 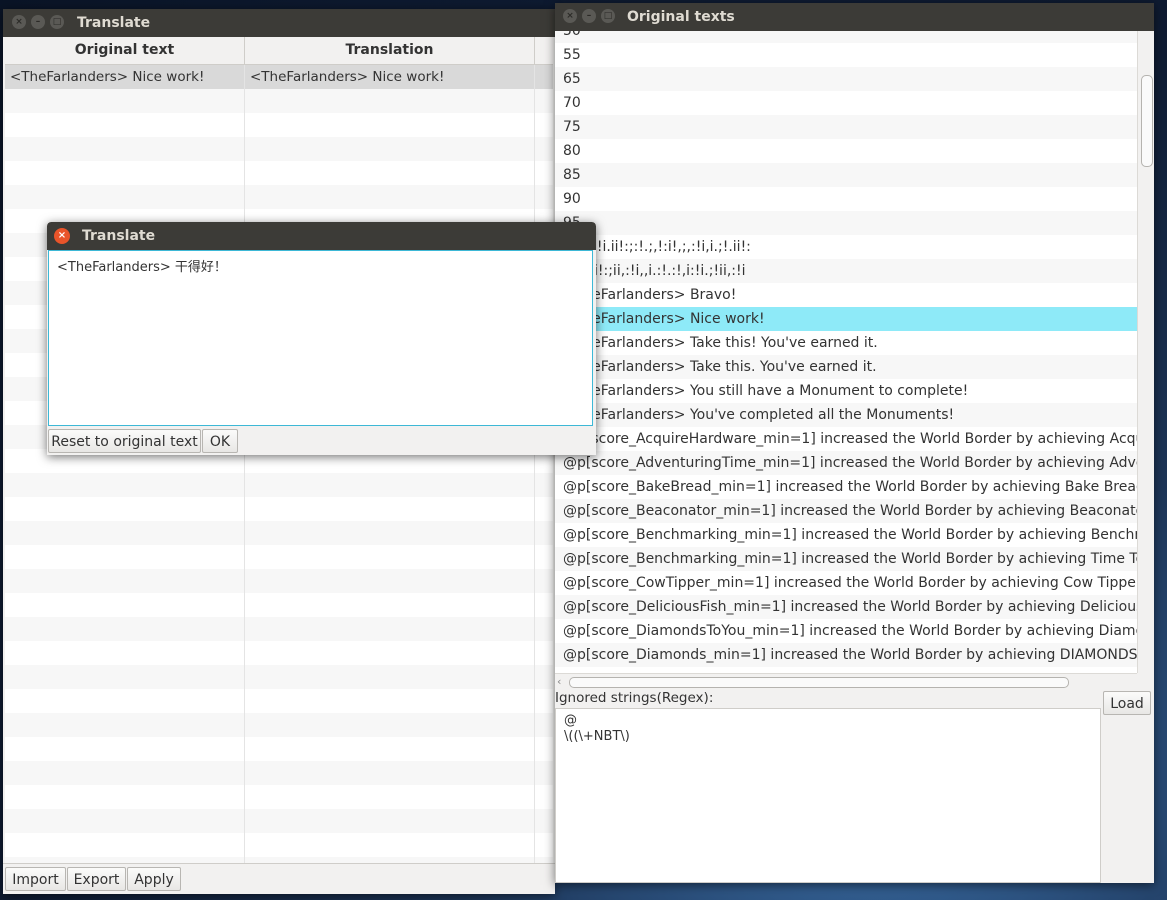 I want to click on list-item: 85, so click(x=846, y=175).